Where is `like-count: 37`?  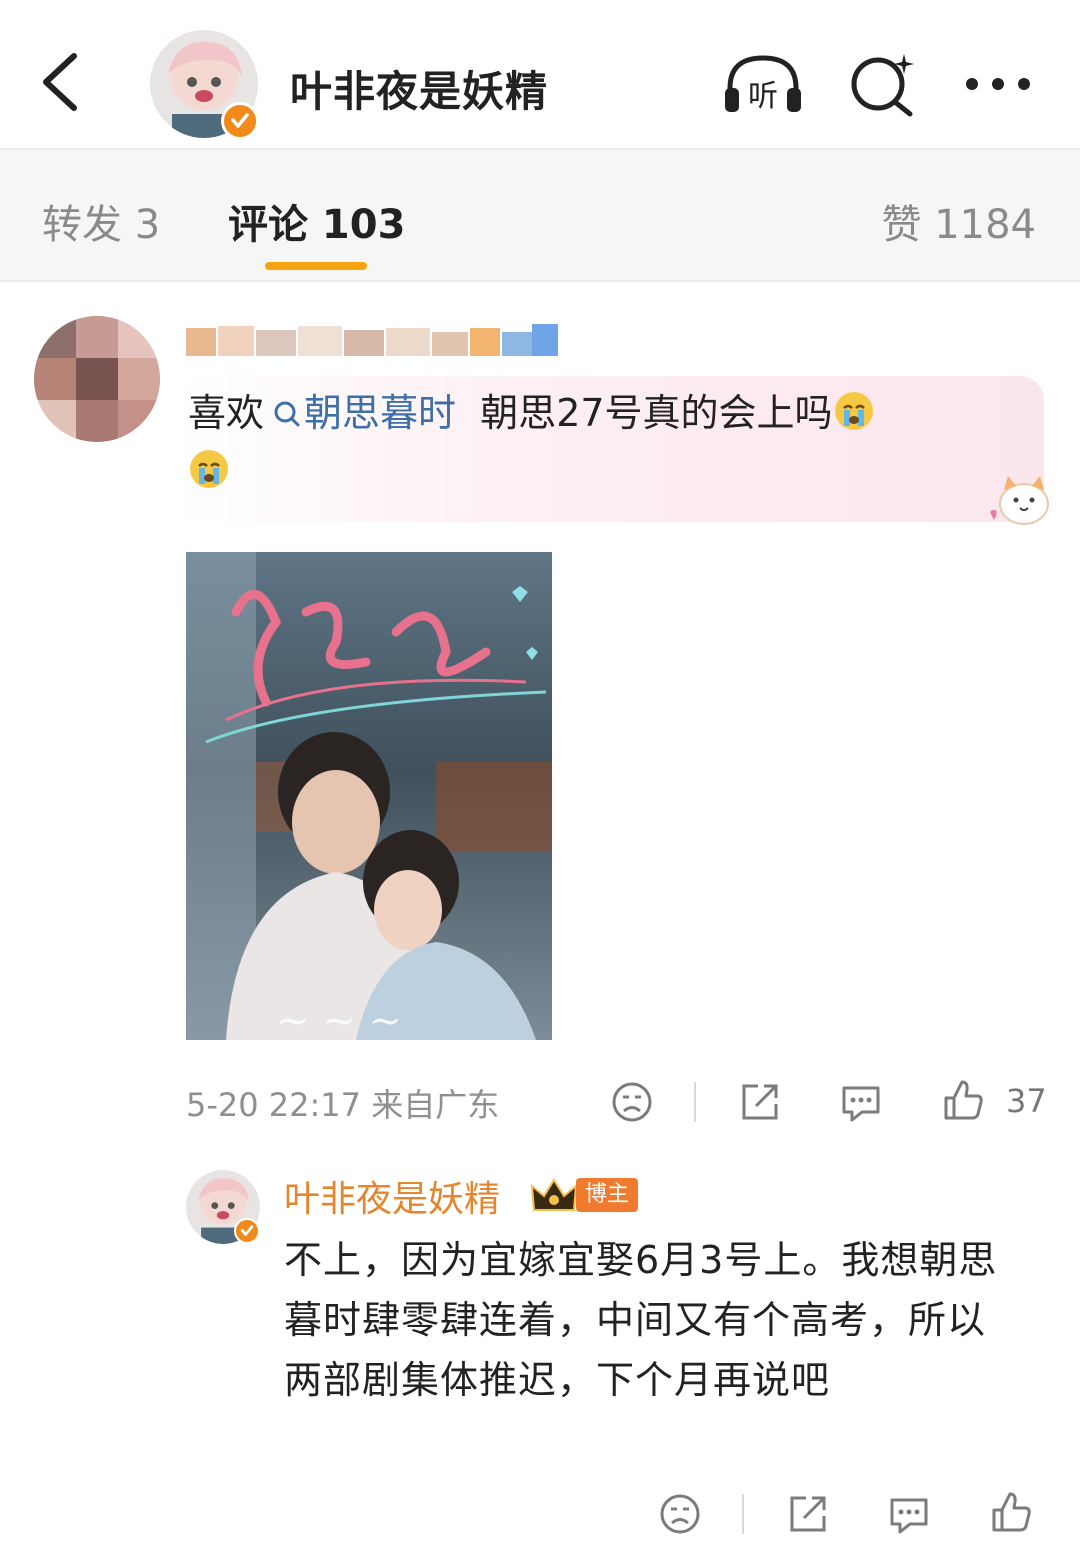 like-count: 37 is located at coordinates (1026, 1101).